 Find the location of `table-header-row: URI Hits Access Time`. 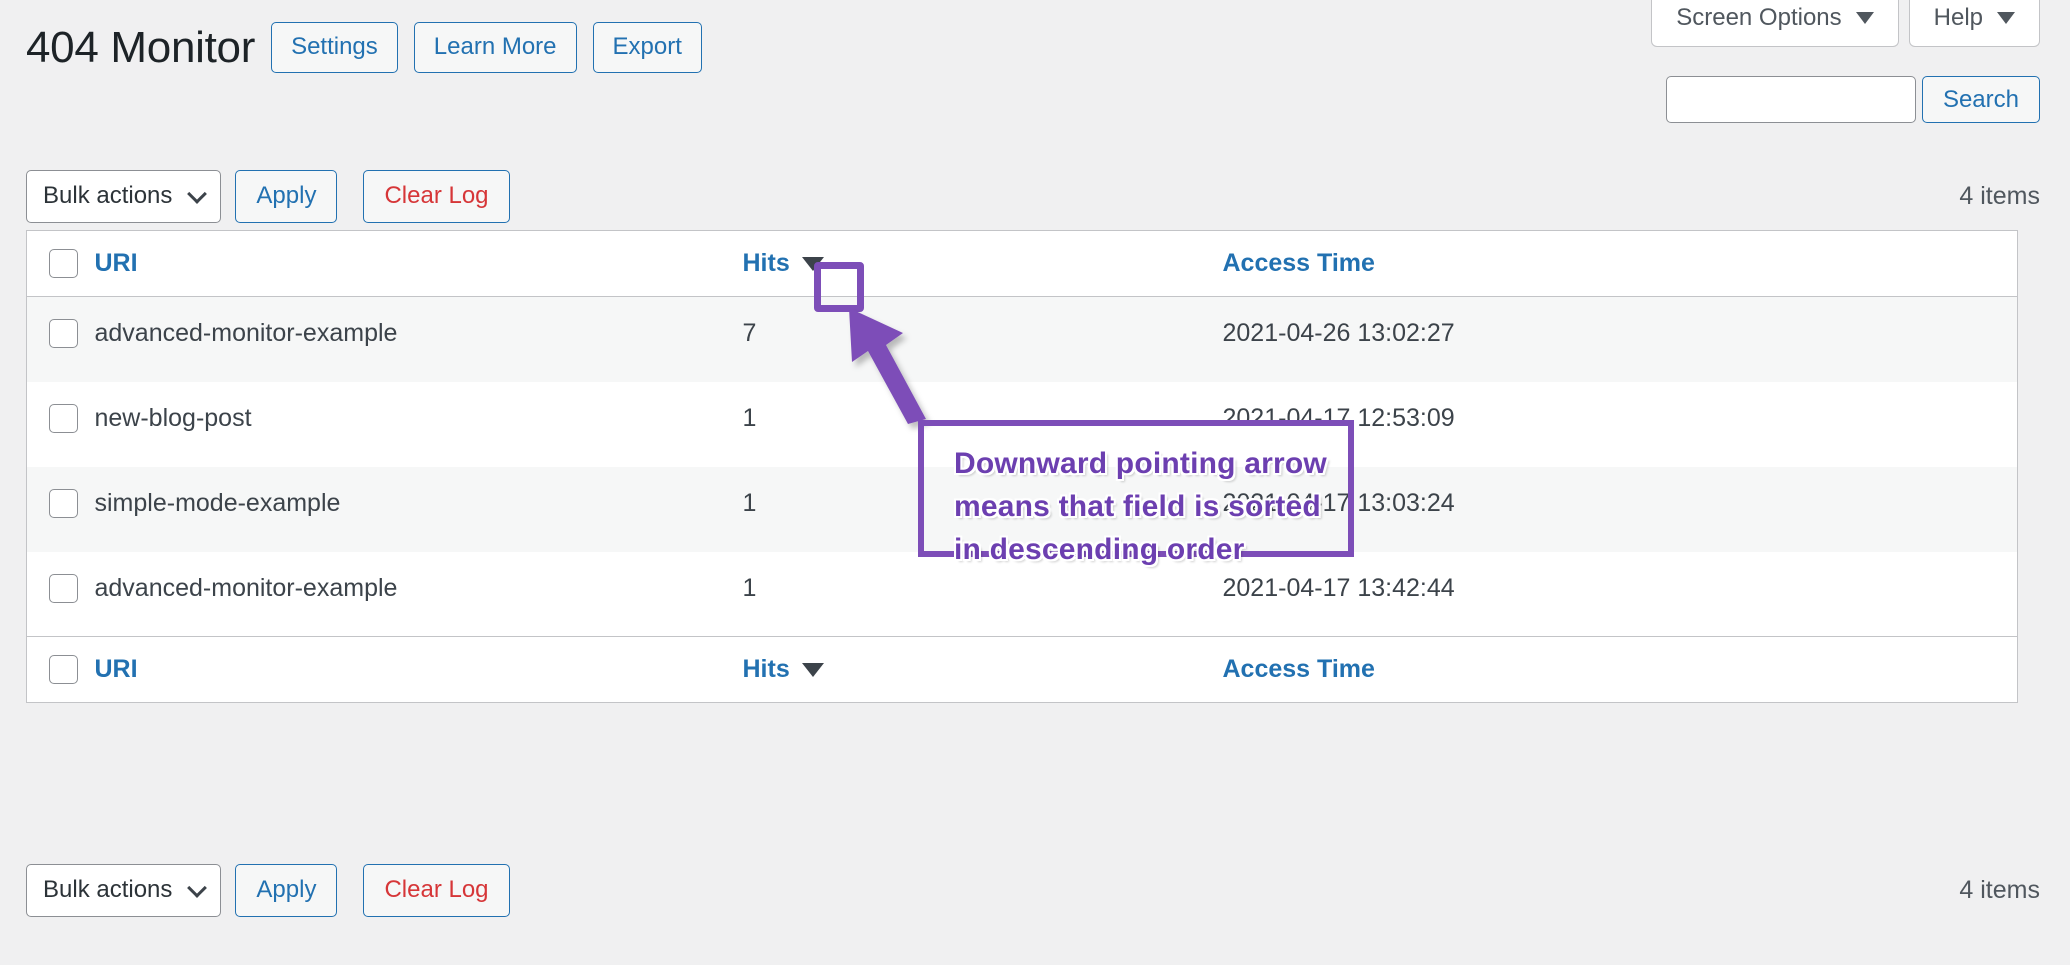

table-header-row: URI Hits Access Time is located at coordinates (1022, 263).